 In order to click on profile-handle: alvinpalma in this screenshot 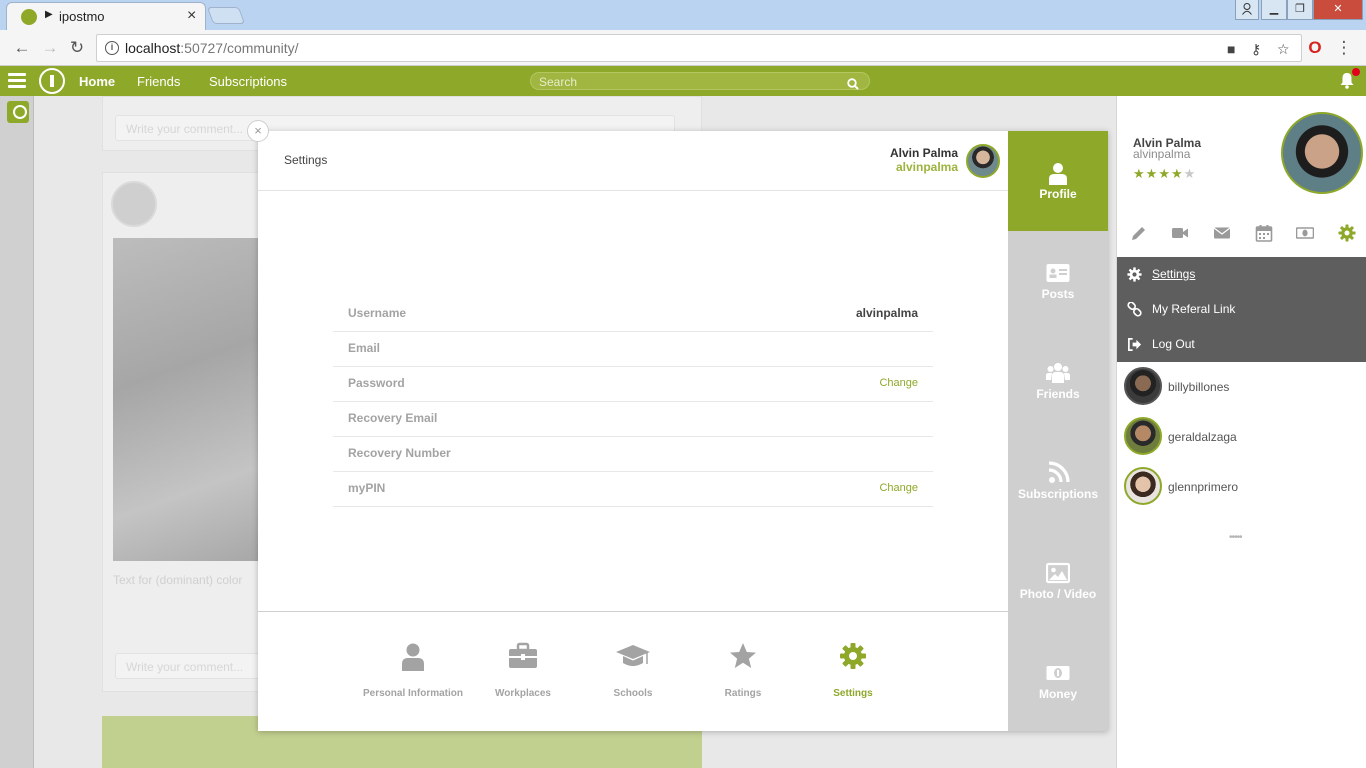, I will do `click(1162, 154)`.